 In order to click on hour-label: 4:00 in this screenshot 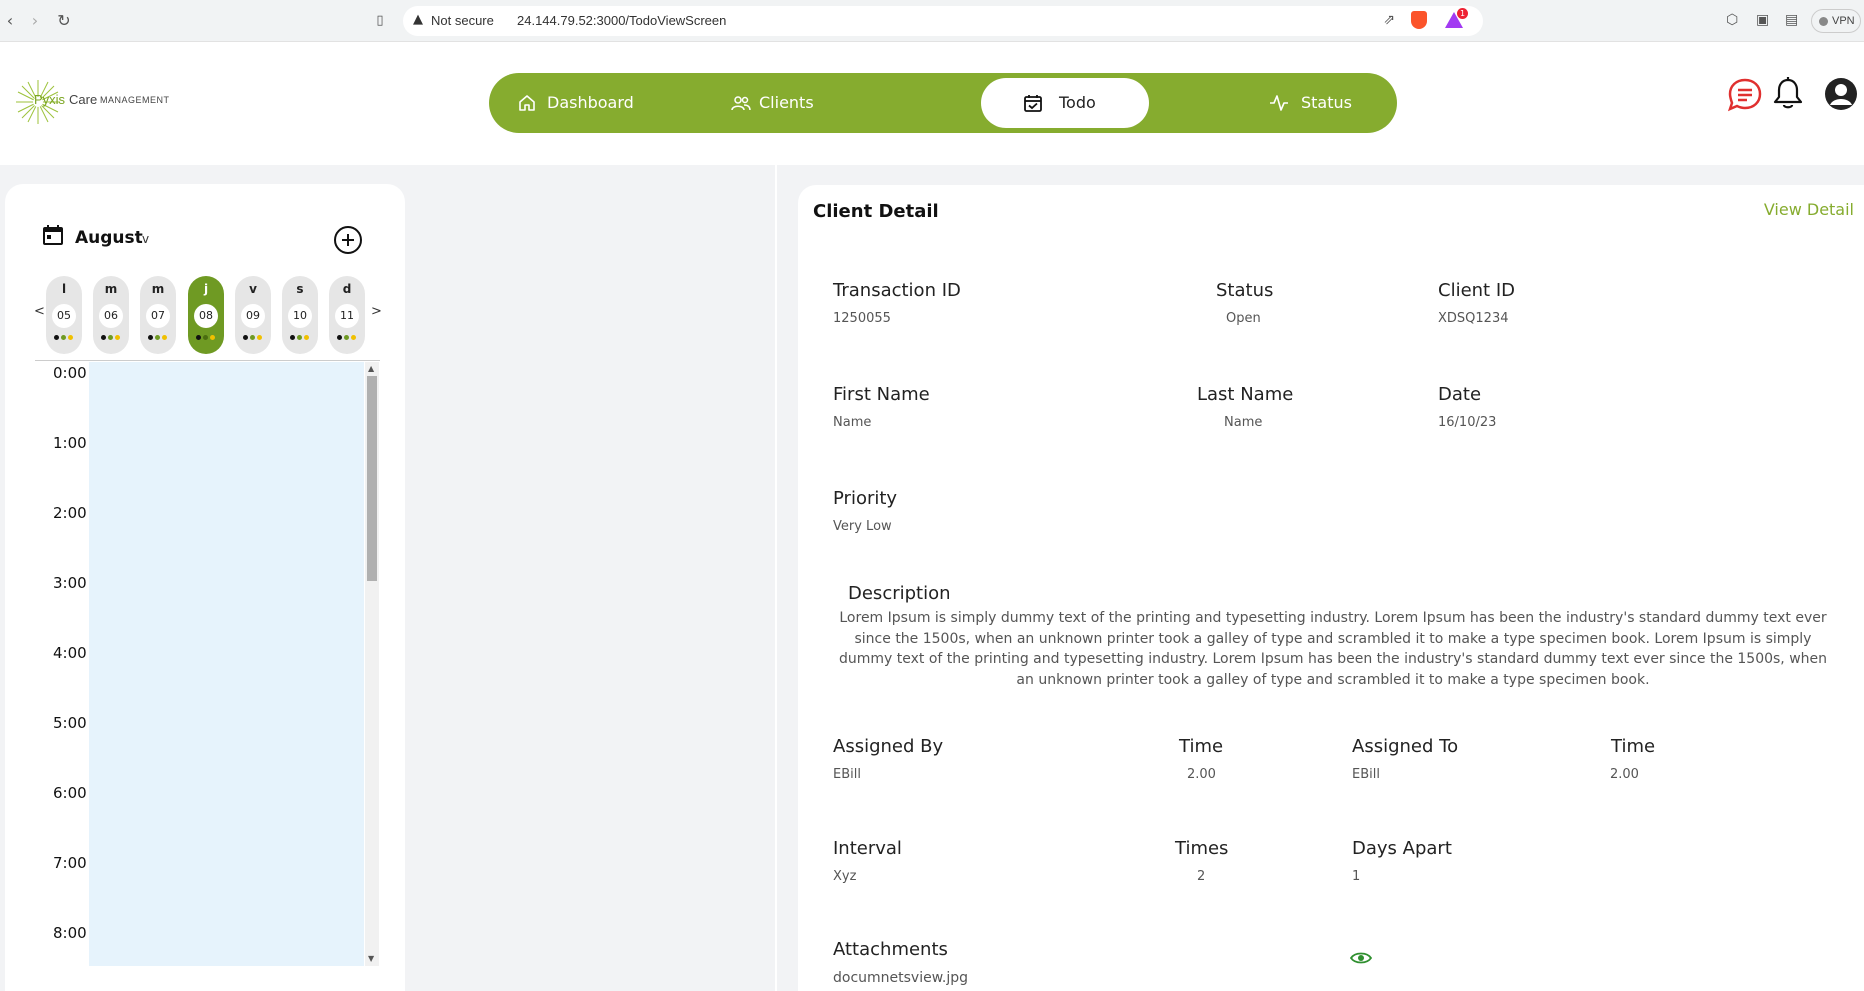, I will do `click(70, 653)`.